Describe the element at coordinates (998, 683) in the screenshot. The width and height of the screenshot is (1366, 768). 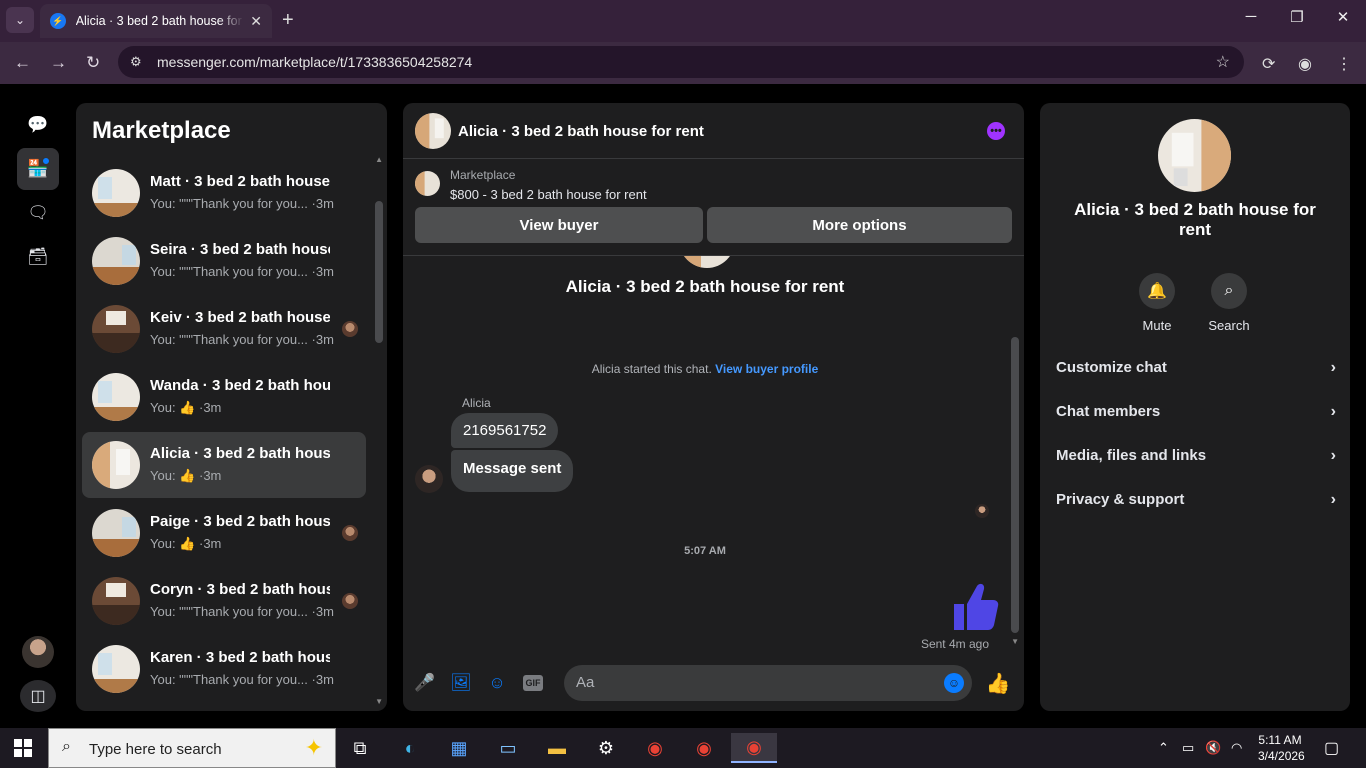
I see `like-icon: 👍` at that location.